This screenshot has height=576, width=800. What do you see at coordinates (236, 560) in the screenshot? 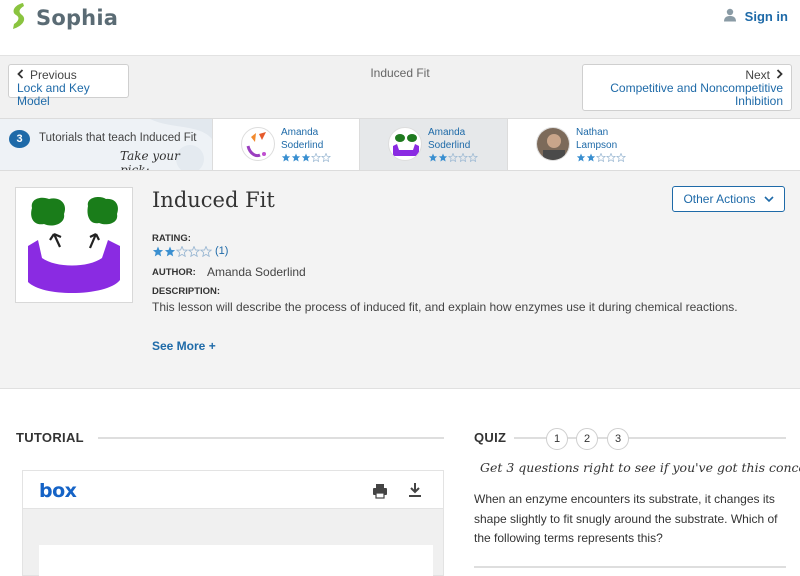
I see `document-page` at bounding box center [236, 560].